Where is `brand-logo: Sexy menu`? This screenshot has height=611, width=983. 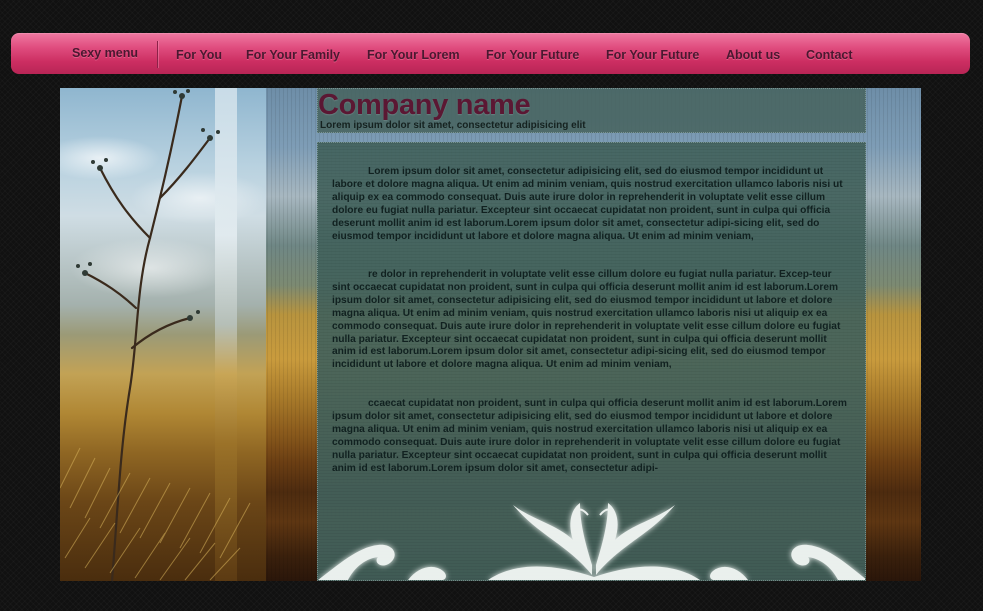 brand-logo: Sexy menu is located at coordinates (105, 53).